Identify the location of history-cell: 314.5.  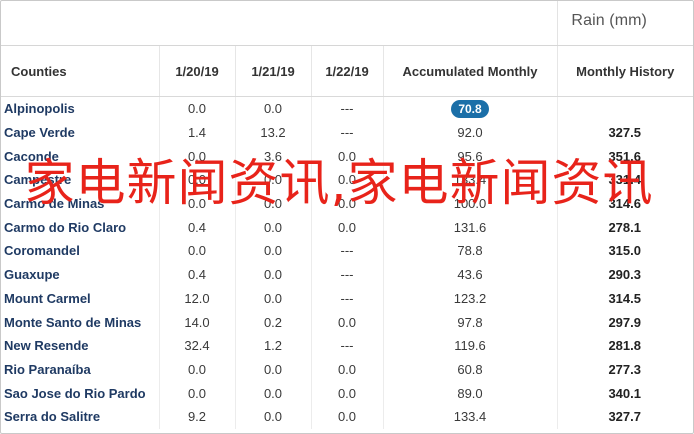
(624, 298).